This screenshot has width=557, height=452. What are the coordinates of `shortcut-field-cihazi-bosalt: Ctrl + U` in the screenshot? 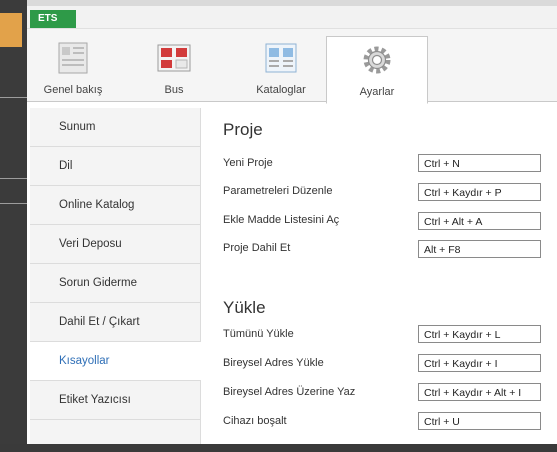 It's located at (479, 421).